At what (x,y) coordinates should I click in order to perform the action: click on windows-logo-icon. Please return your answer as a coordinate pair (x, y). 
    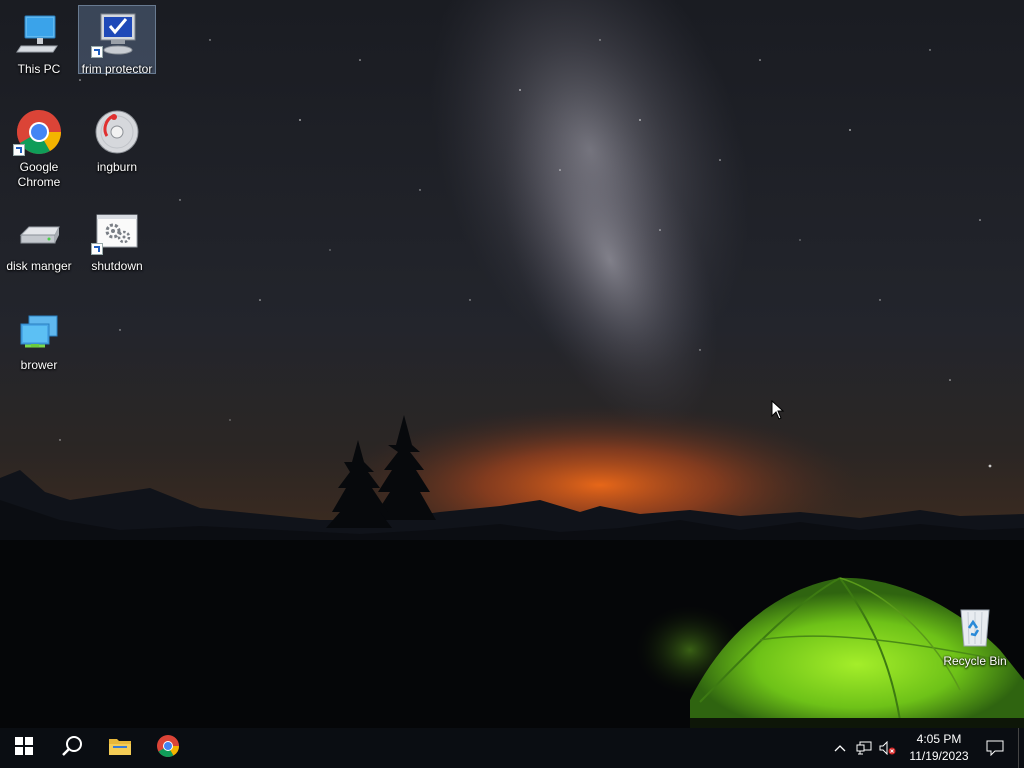
    Looking at the image, I should click on (24, 748).